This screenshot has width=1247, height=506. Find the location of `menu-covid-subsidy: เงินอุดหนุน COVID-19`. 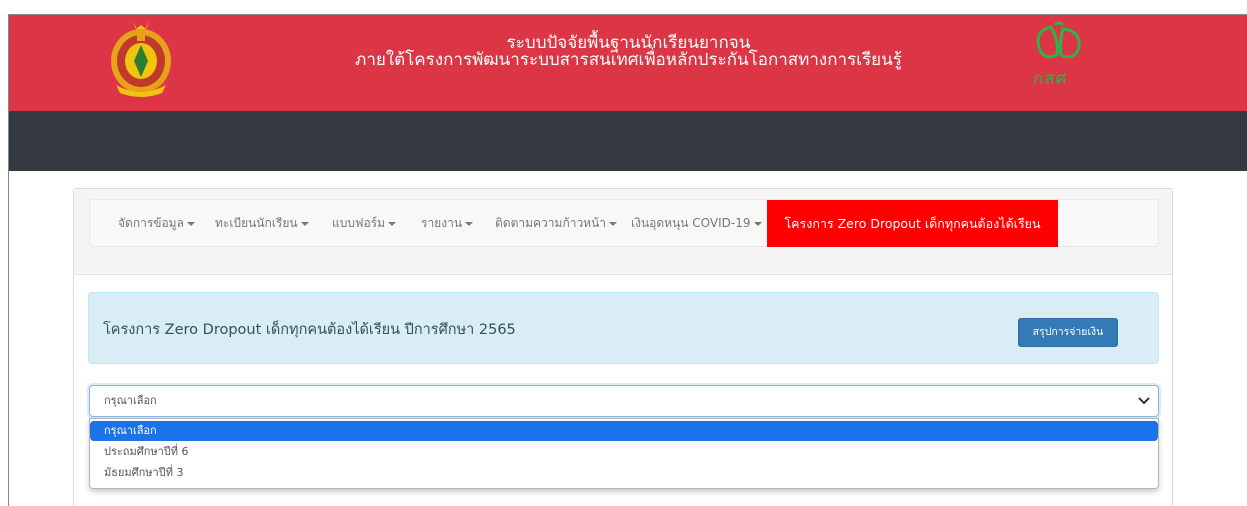

menu-covid-subsidy: เงินอุดหนุน COVID-19 is located at coordinates (696, 223).